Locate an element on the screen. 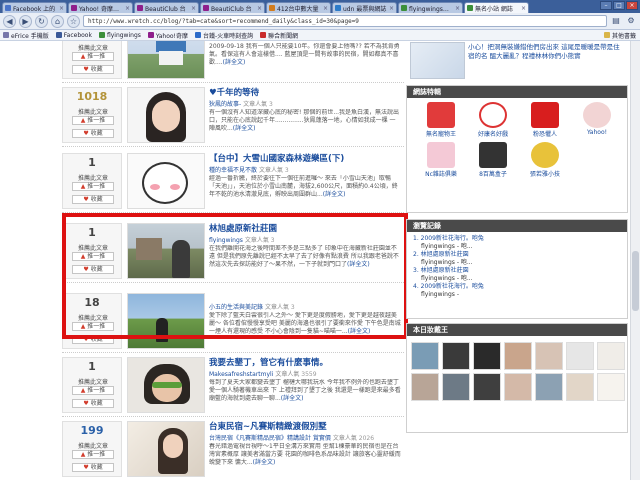 This screenshot has width=640, height=480. bookmark-item: 台鐵-火車時刻查詢 is located at coordinates (223, 35).